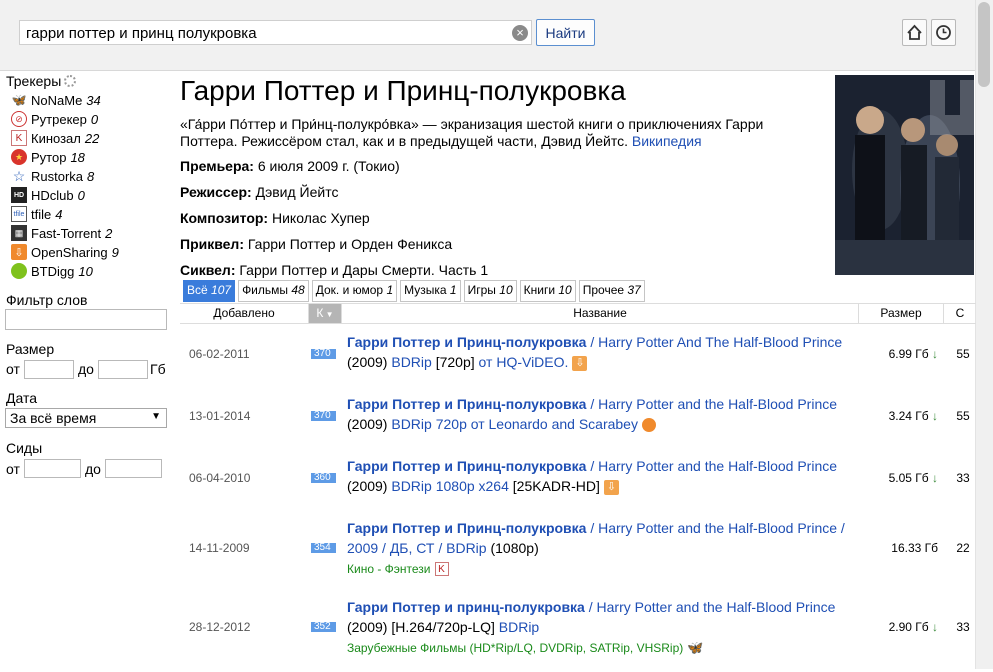 This screenshot has width=993, height=672. What do you see at coordinates (19, 119) in the screenshot?
I see `rutracker-icon: ⊘` at bounding box center [19, 119].